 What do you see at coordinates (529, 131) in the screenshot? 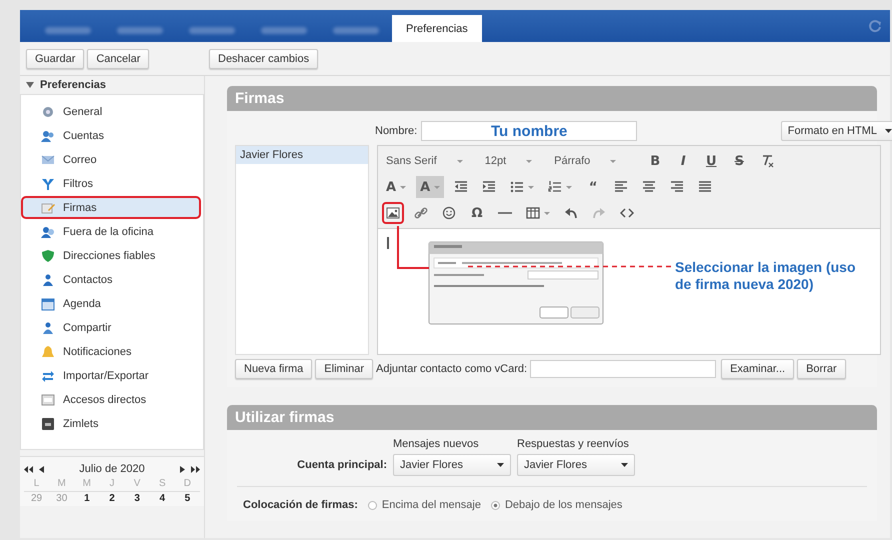
I see `name-field: Tu nombre` at bounding box center [529, 131].